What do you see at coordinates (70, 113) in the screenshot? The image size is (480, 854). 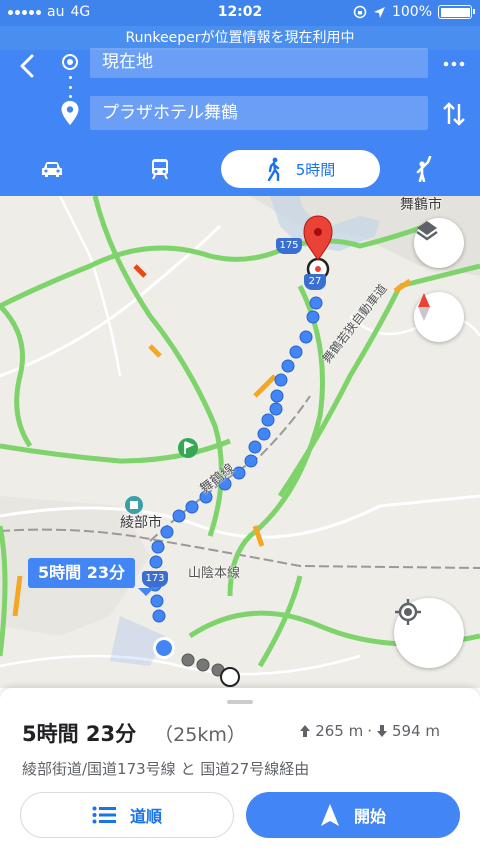 I see `destination-pin-icon` at bounding box center [70, 113].